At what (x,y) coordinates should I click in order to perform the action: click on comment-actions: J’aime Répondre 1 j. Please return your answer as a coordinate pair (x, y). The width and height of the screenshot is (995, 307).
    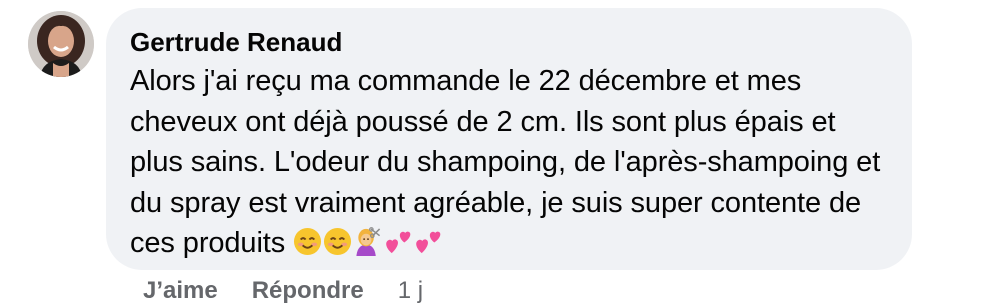
    Looking at the image, I should click on (283, 290).